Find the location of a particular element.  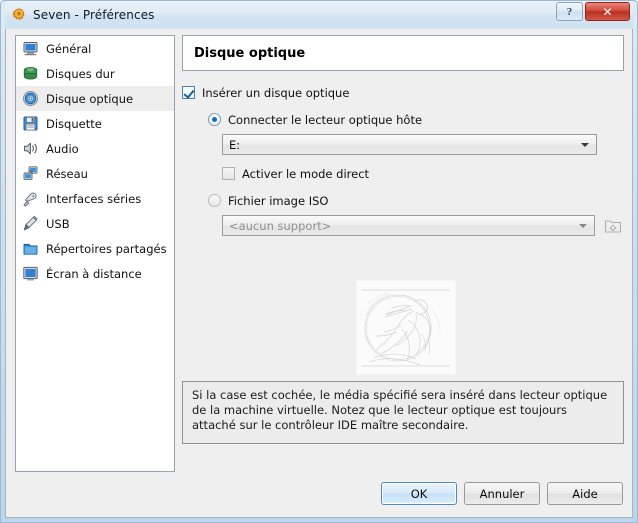

sidebar-item-remote-display: Écran à distance is located at coordinates (95, 273).